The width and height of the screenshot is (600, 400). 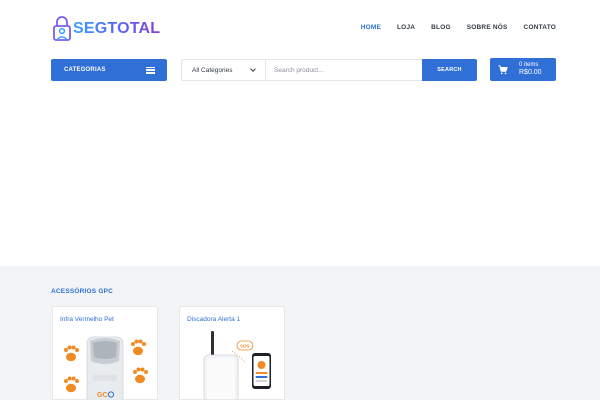 What do you see at coordinates (105, 363) in the screenshot?
I see `product-image-infrared-sensor: GC` at bounding box center [105, 363].